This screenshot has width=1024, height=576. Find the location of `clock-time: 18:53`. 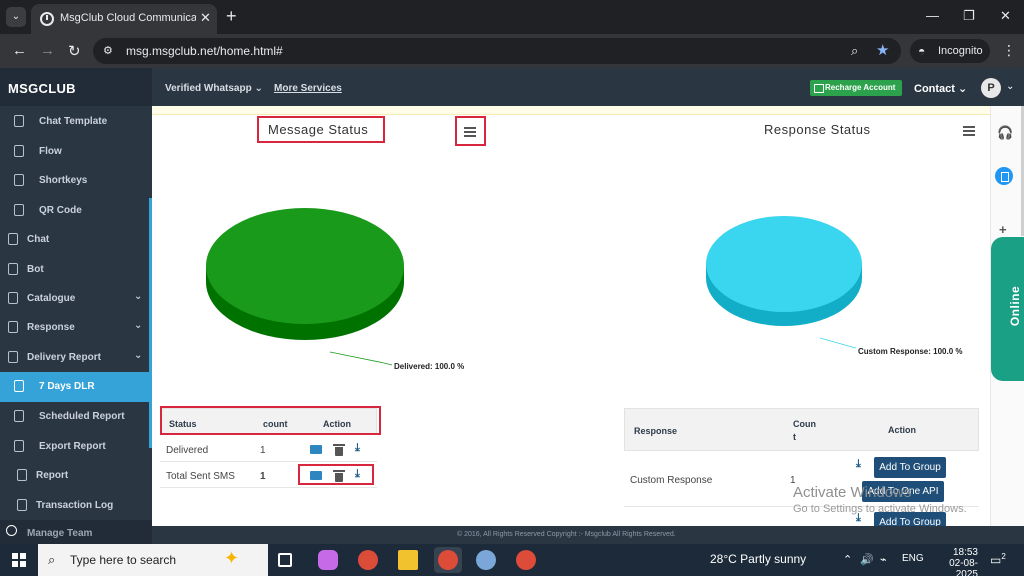

clock-time: 18:53 is located at coordinates (965, 552).